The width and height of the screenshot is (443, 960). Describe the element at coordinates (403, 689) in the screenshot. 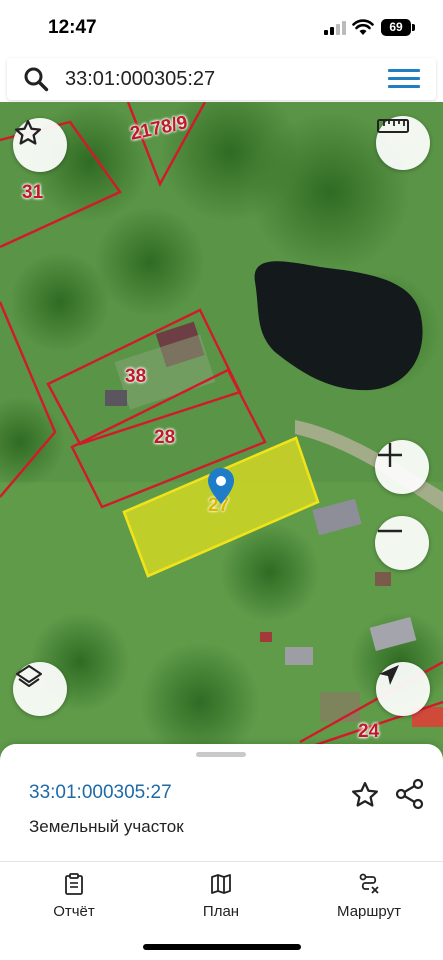

I see `my-location-button` at that location.